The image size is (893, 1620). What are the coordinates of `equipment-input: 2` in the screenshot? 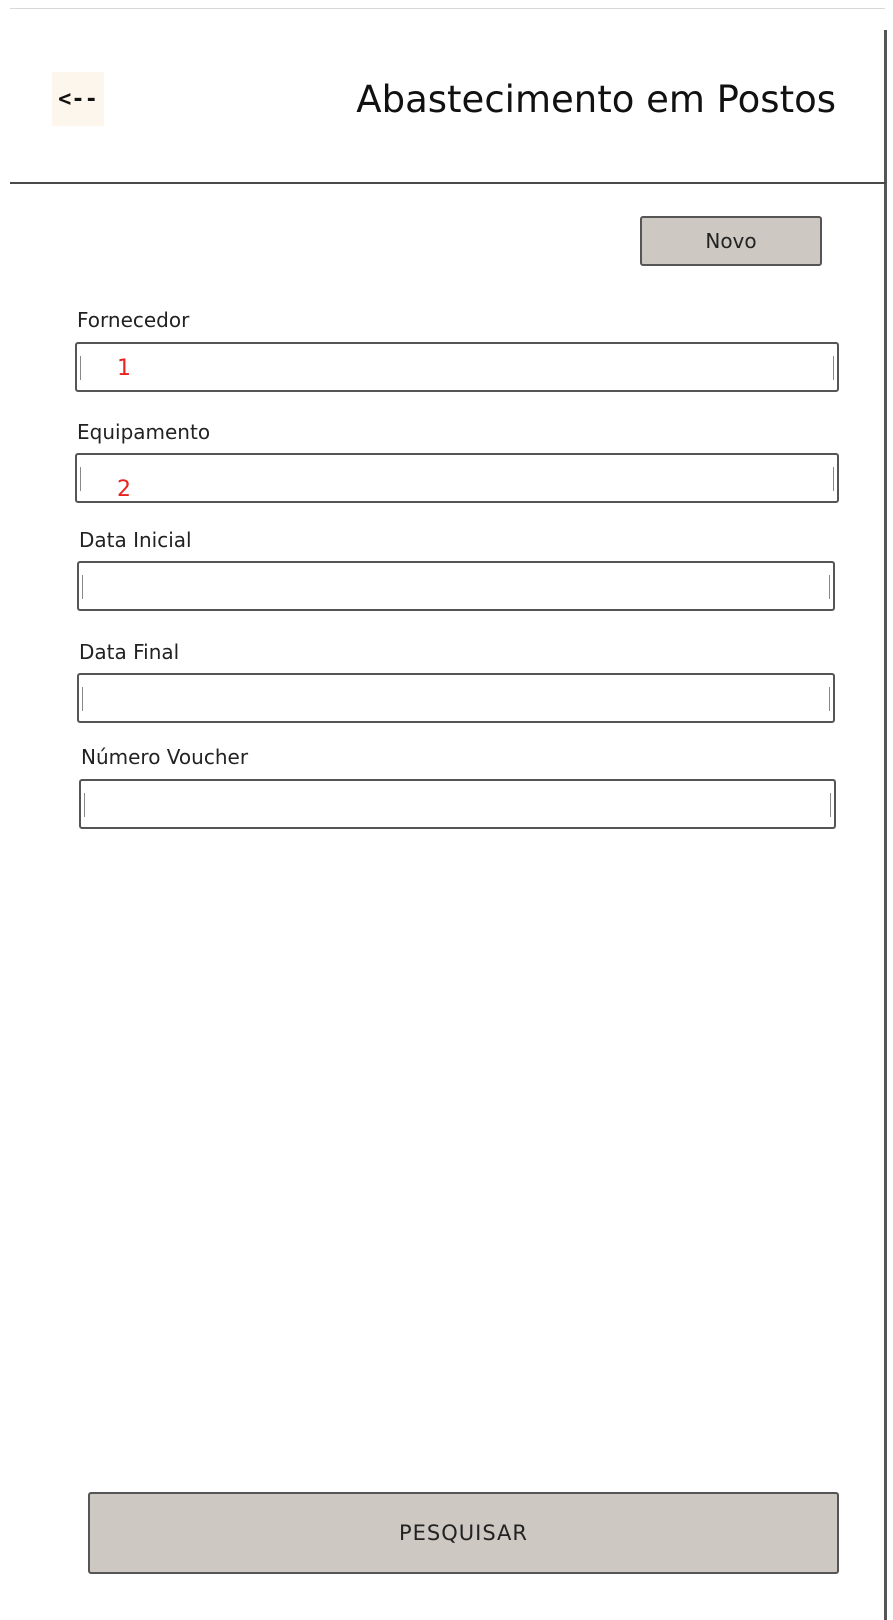 It's located at (457, 478).